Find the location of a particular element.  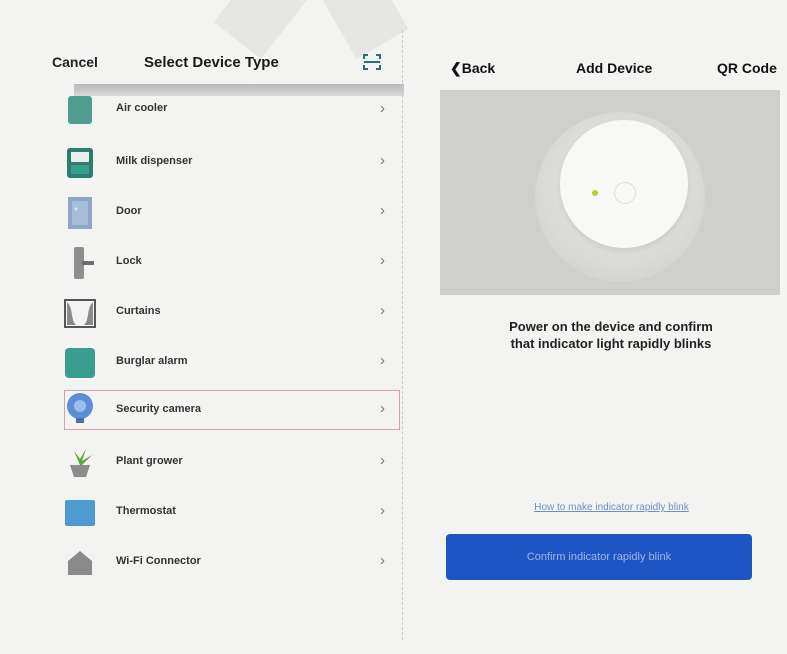

list-item-label: Wi-Fi Connector is located at coordinates (158, 561).